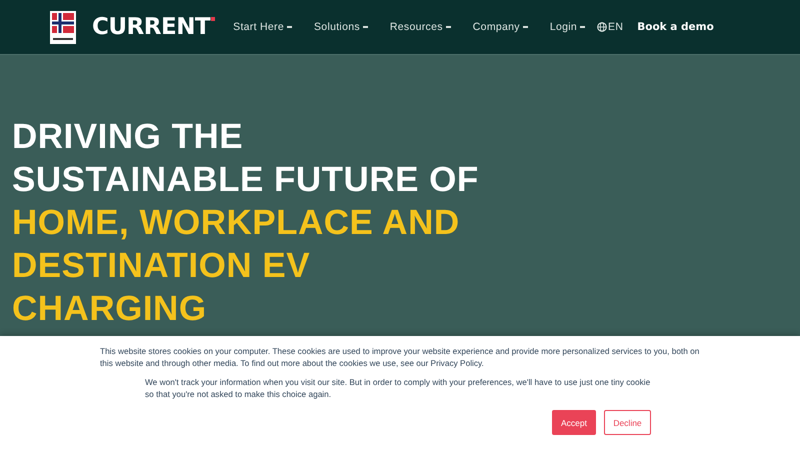 The image size is (800, 450). What do you see at coordinates (398, 388) in the screenshot?
I see `cookie-note: We won't track your information when you visit our site. But in order to comply with your preferences, we'll have to use just one tiny cookie so that you're not asked to make this choice again.` at bounding box center [398, 388].